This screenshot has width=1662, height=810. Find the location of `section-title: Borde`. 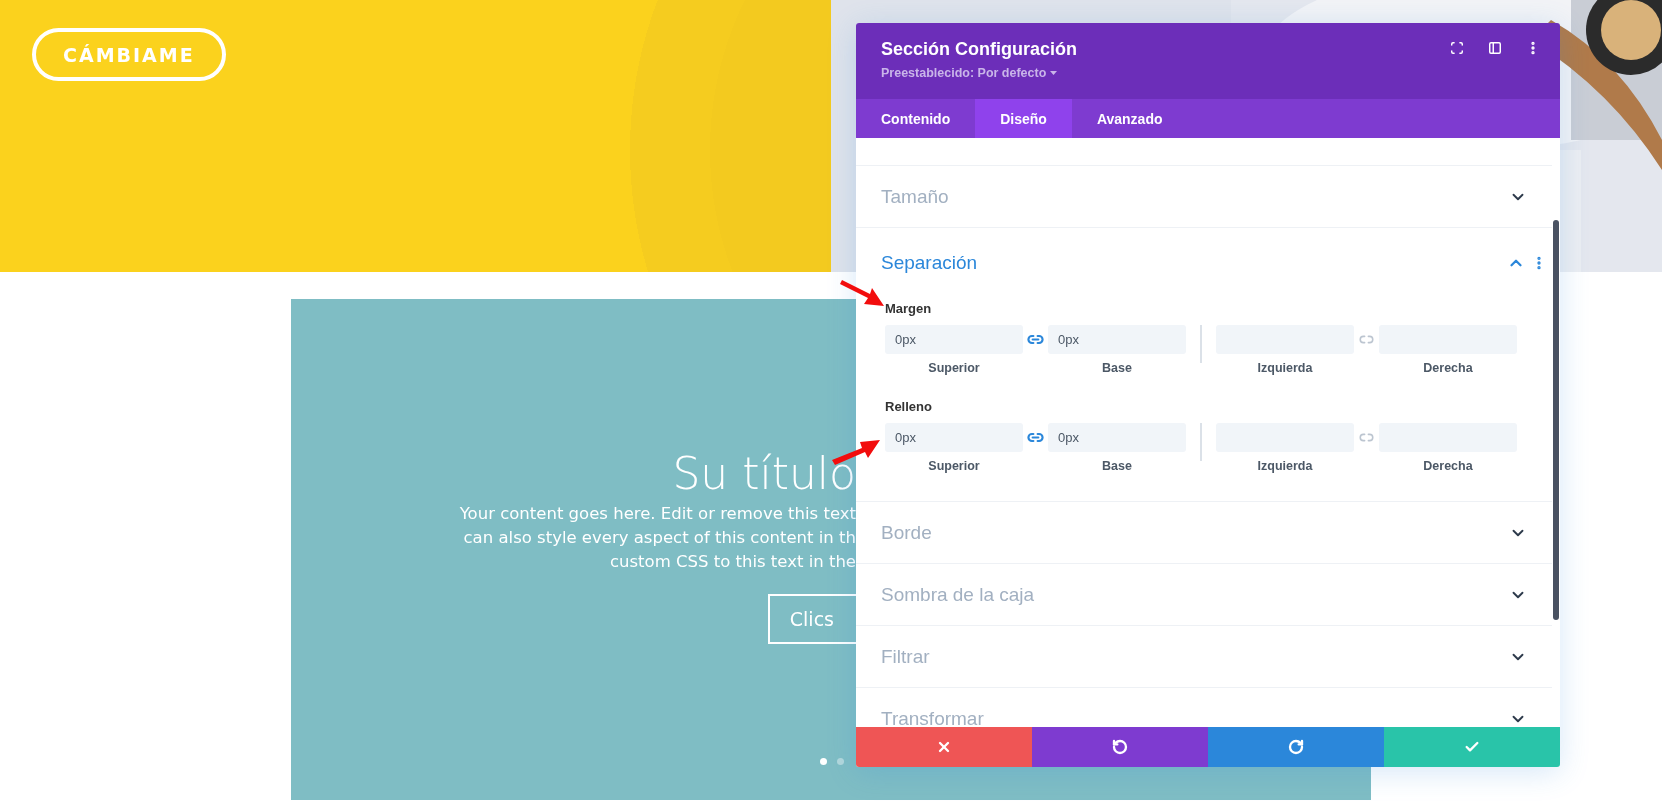

section-title: Borde is located at coordinates (906, 532).